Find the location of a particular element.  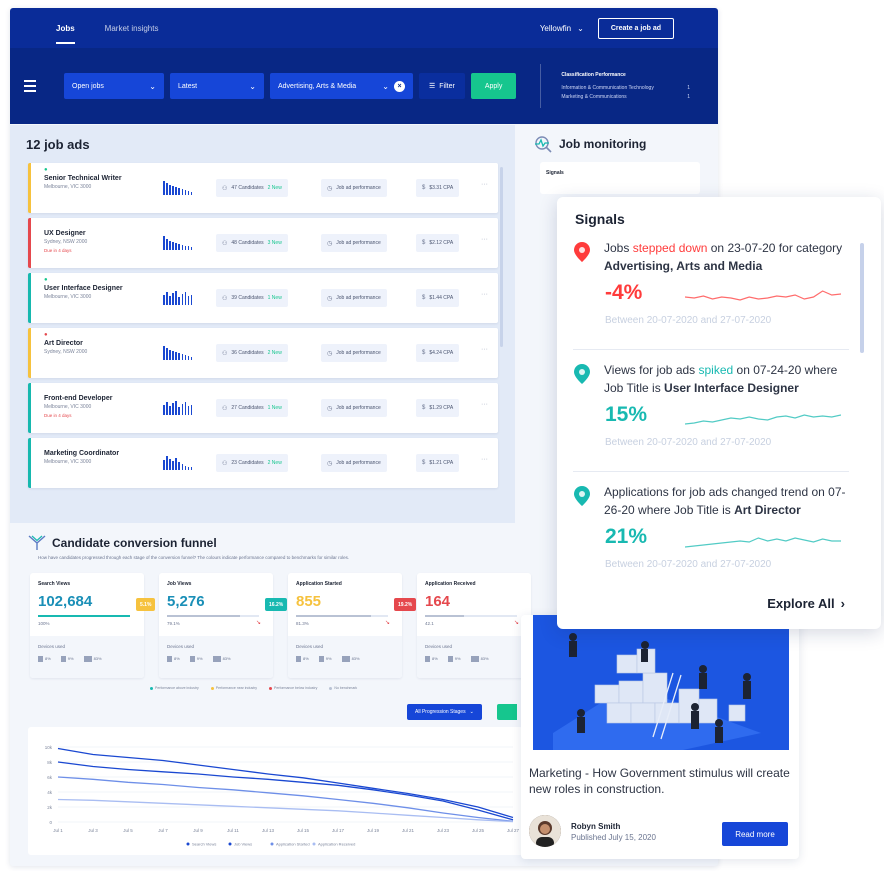

device-tablet: 9% is located at coordinates (454, 659).